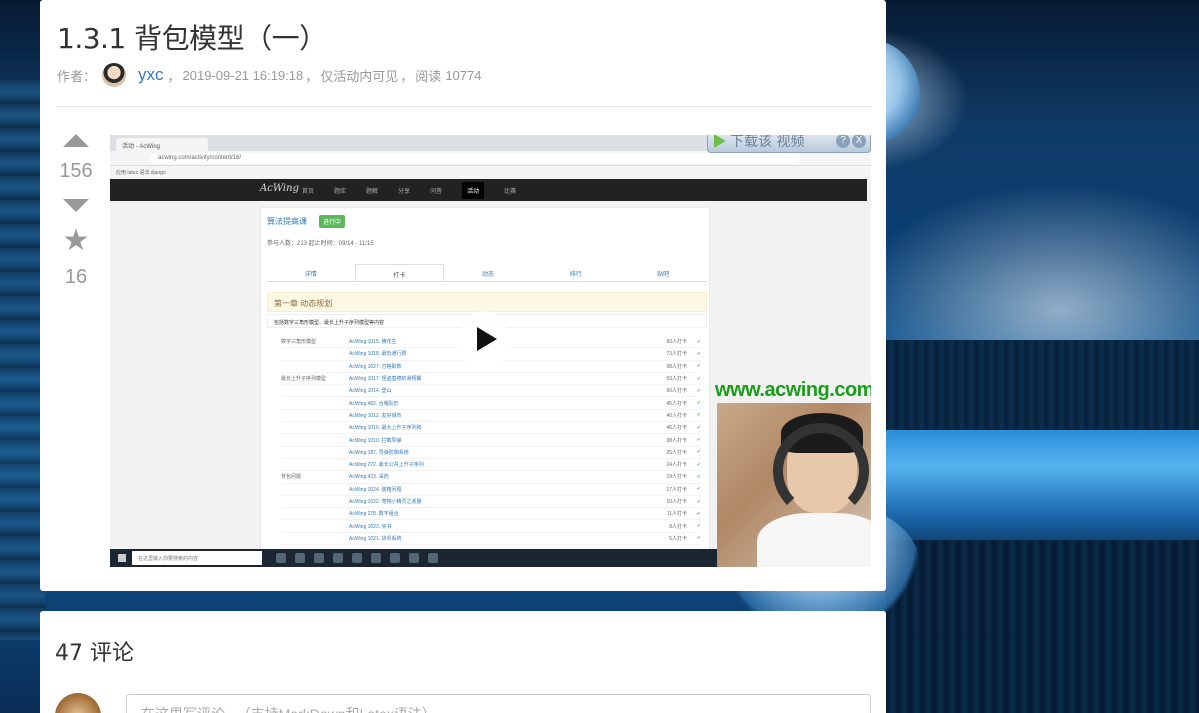  Describe the element at coordinates (370, 391) in the screenshot. I see `video-problem-name: AcWing 1014. 登山` at that location.